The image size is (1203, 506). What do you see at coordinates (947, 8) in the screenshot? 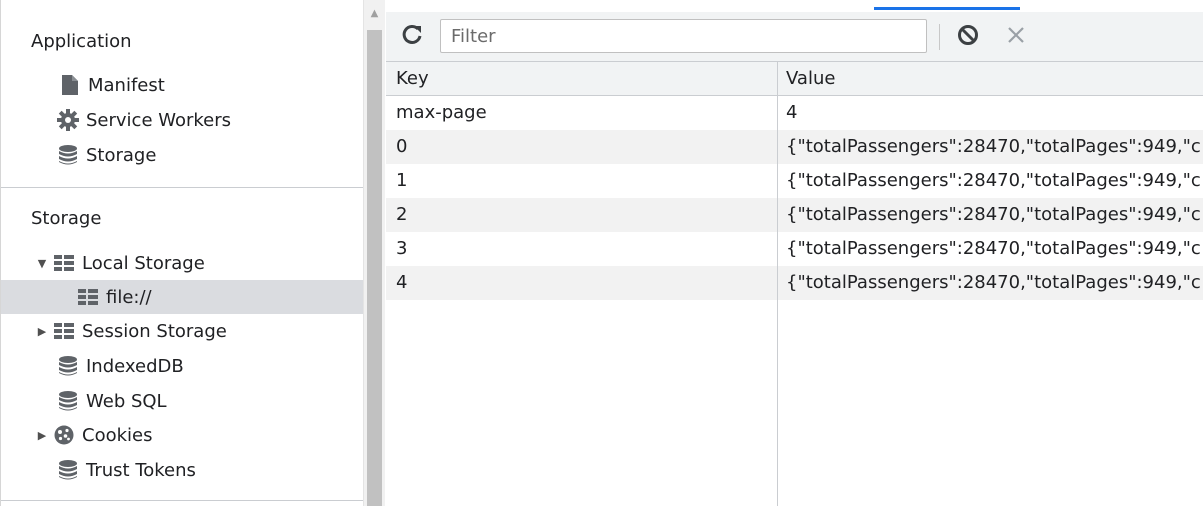
I see `active-tab-indicator` at bounding box center [947, 8].